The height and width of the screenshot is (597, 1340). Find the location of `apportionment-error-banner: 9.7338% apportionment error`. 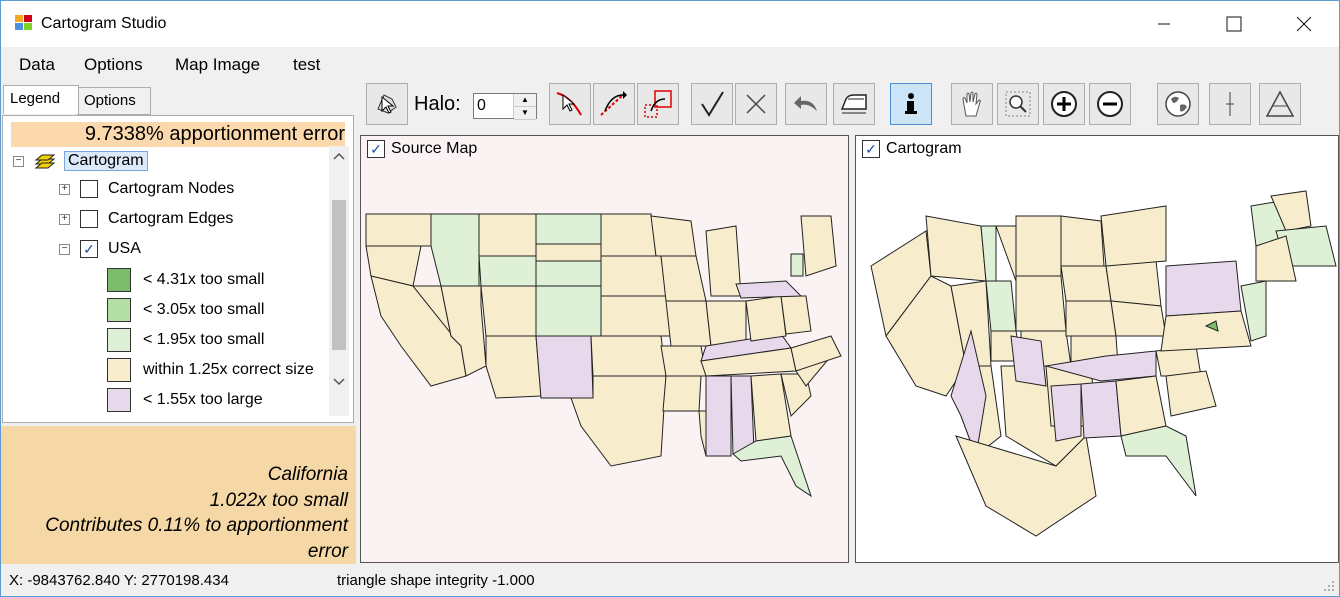

apportionment-error-banner: 9.7338% apportionment error is located at coordinates (178, 134).